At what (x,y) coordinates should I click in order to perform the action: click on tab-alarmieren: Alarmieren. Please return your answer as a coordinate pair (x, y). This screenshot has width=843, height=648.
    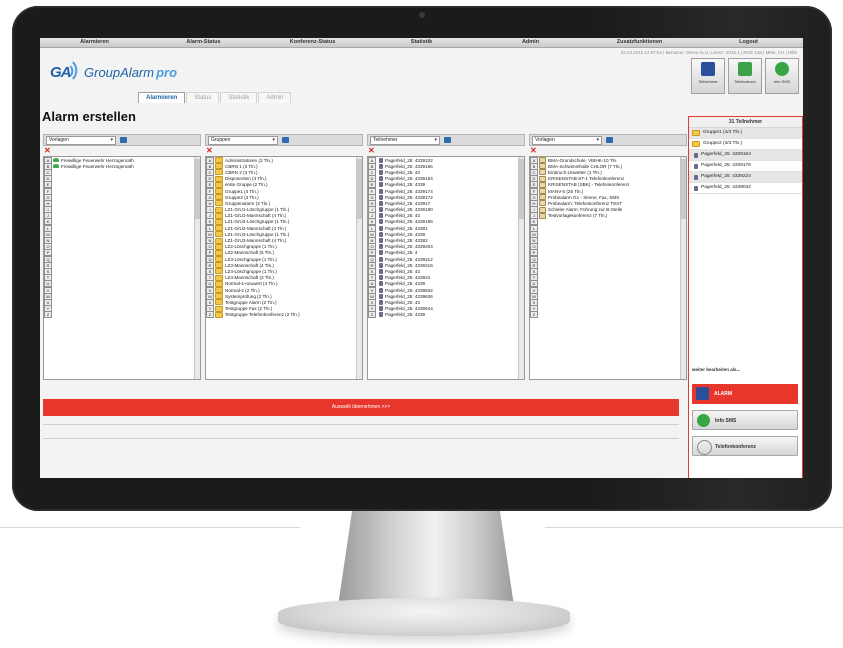
    Looking at the image, I should click on (162, 97).